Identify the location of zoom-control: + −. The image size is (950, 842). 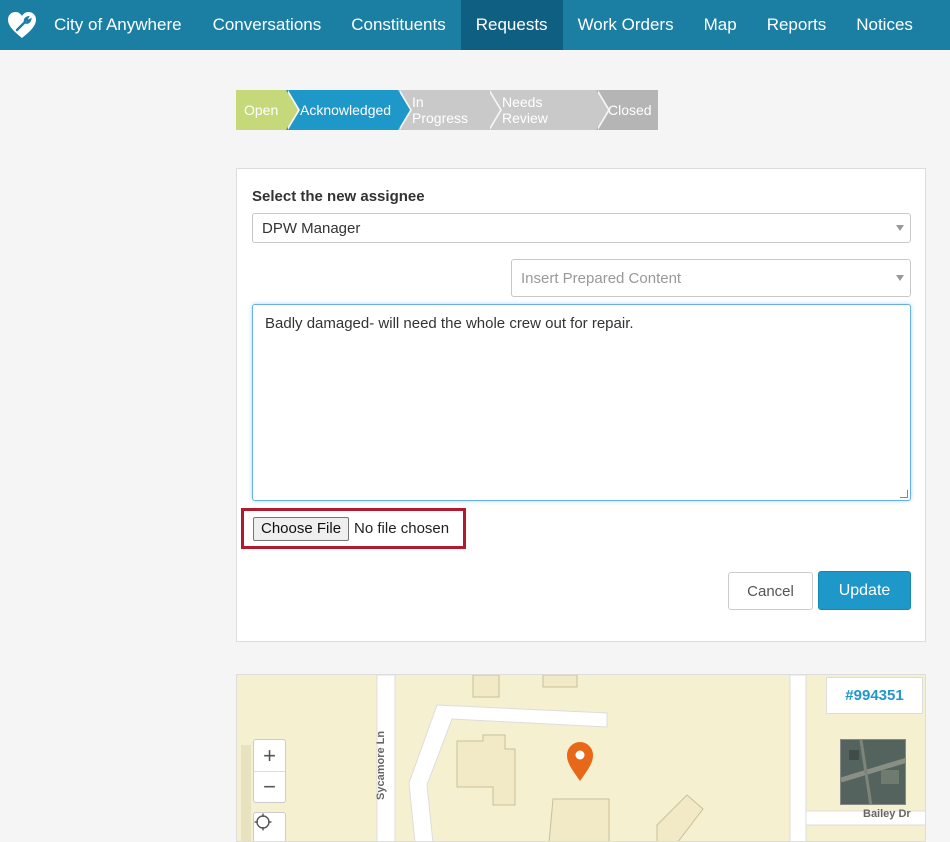
(269, 771).